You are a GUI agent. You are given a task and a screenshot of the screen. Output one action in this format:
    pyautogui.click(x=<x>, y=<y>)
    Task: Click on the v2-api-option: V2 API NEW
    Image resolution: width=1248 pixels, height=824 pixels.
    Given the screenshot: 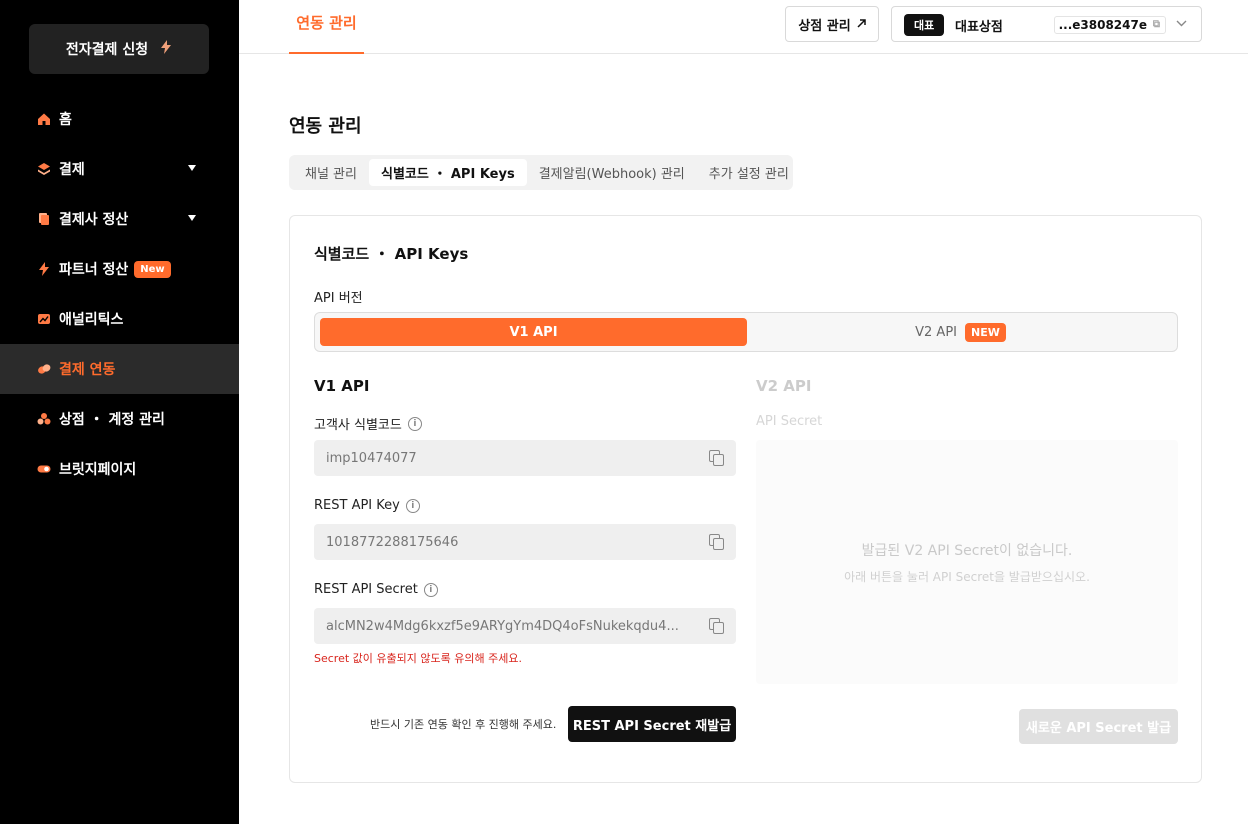 What is the action you would take?
    pyautogui.click(x=960, y=332)
    